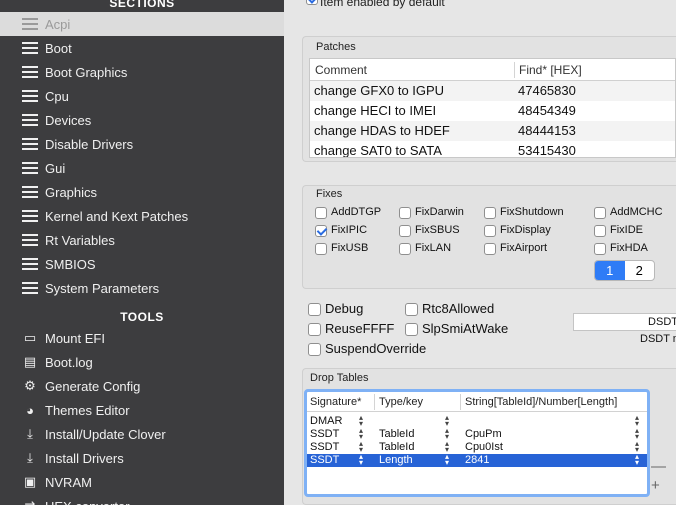 This screenshot has height=505, width=676. What do you see at coordinates (405, 231) in the screenshot?
I see `fixsbus-checkbox` at bounding box center [405, 231].